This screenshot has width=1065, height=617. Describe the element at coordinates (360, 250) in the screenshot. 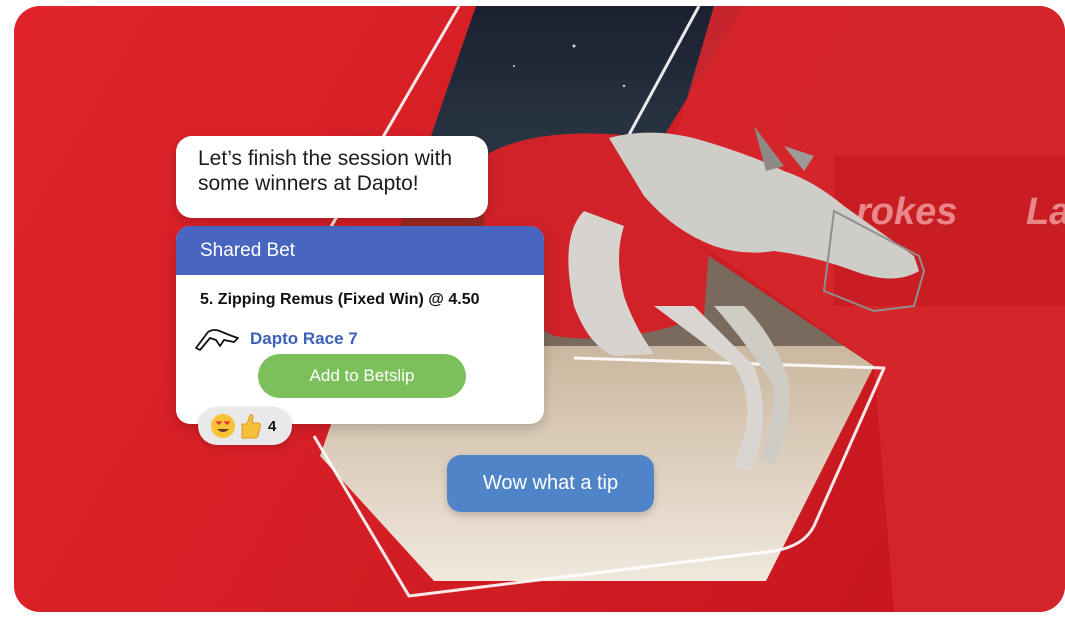

I see `shared-bet-header: Shared Bet` at that location.